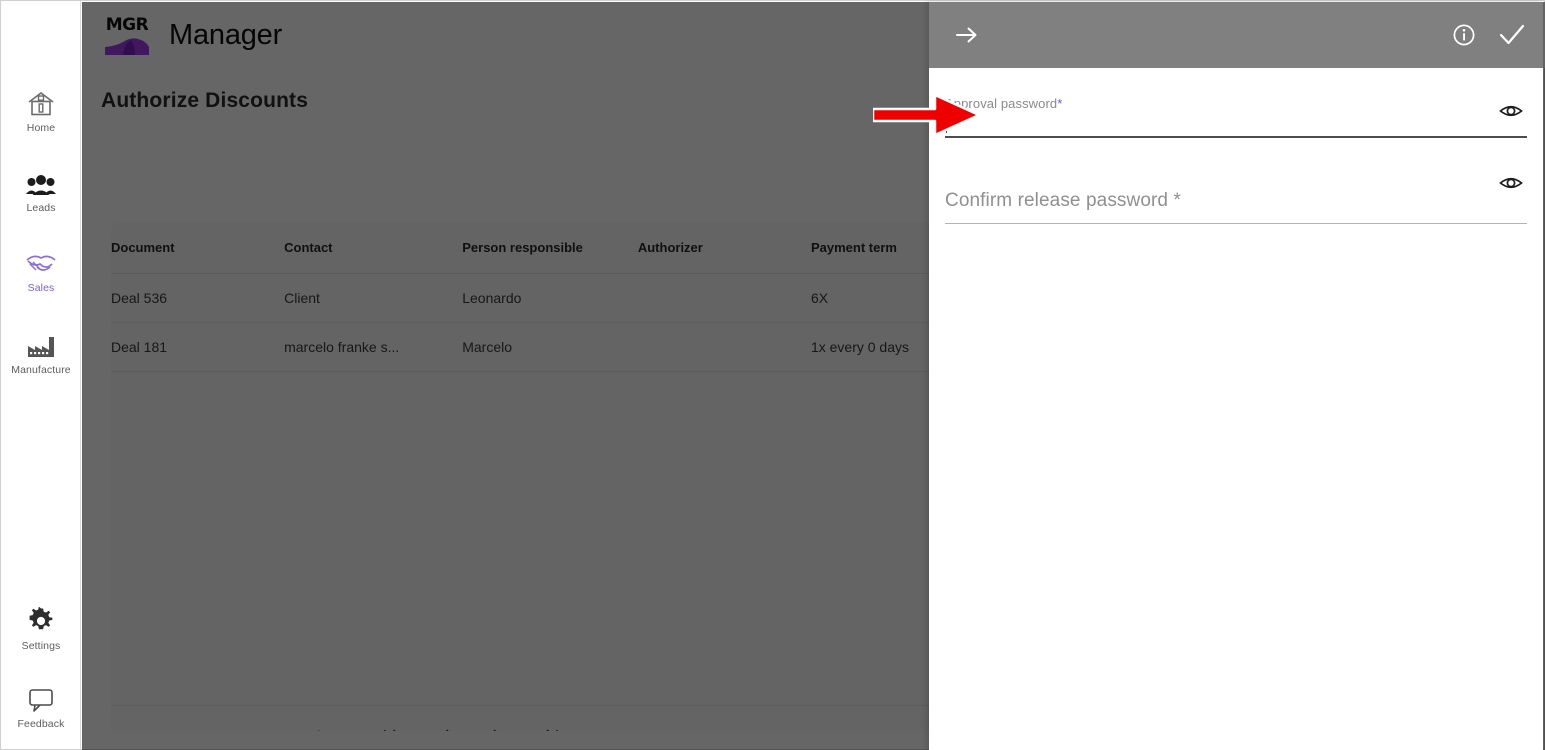 Image resolution: width=1545 pixels, height=750 pixels. I want to click on confirm-release-password-field: Confirm release password *, so click(1236, 196).